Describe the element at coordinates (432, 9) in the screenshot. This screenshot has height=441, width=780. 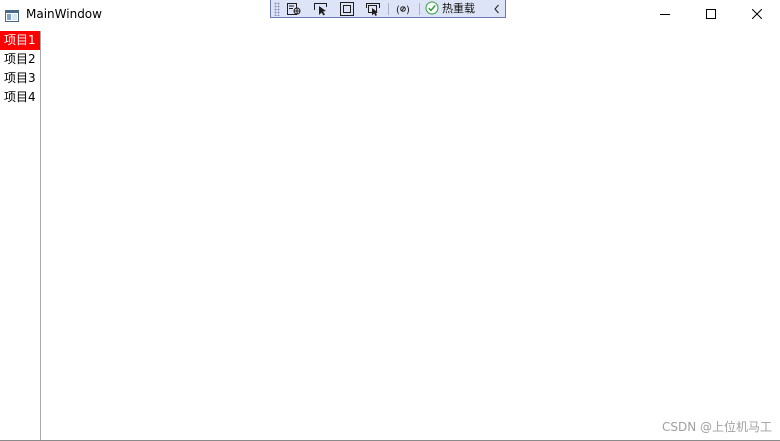
I see `check-circle-icon` at that location.